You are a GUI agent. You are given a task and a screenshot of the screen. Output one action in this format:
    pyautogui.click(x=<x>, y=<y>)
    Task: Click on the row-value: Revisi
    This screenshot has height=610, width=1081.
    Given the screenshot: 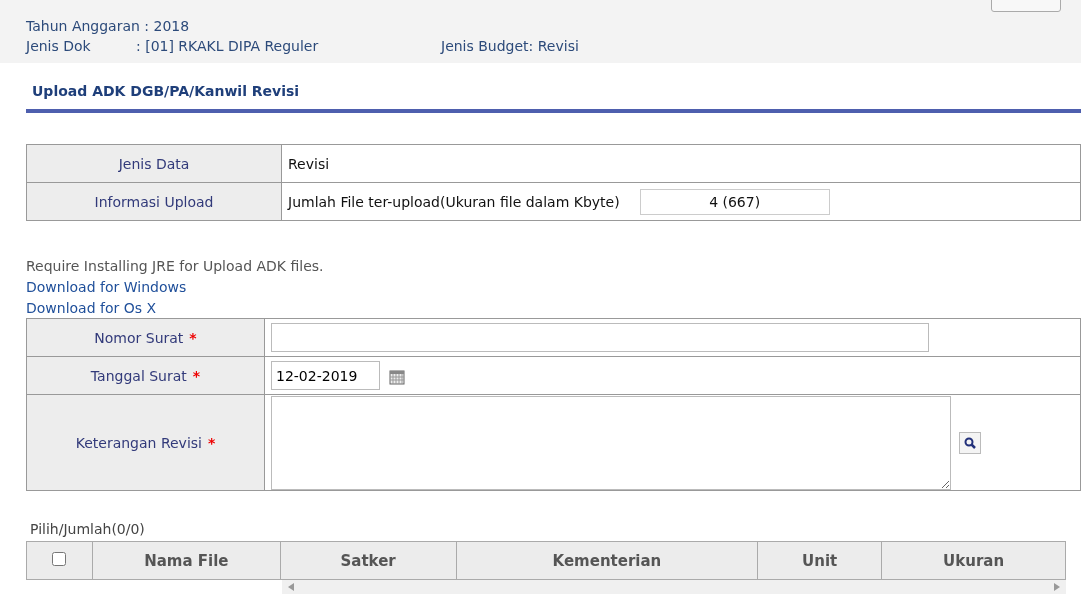 What is the action you would take?
    pyautogui.click(x=681, y=163)
    